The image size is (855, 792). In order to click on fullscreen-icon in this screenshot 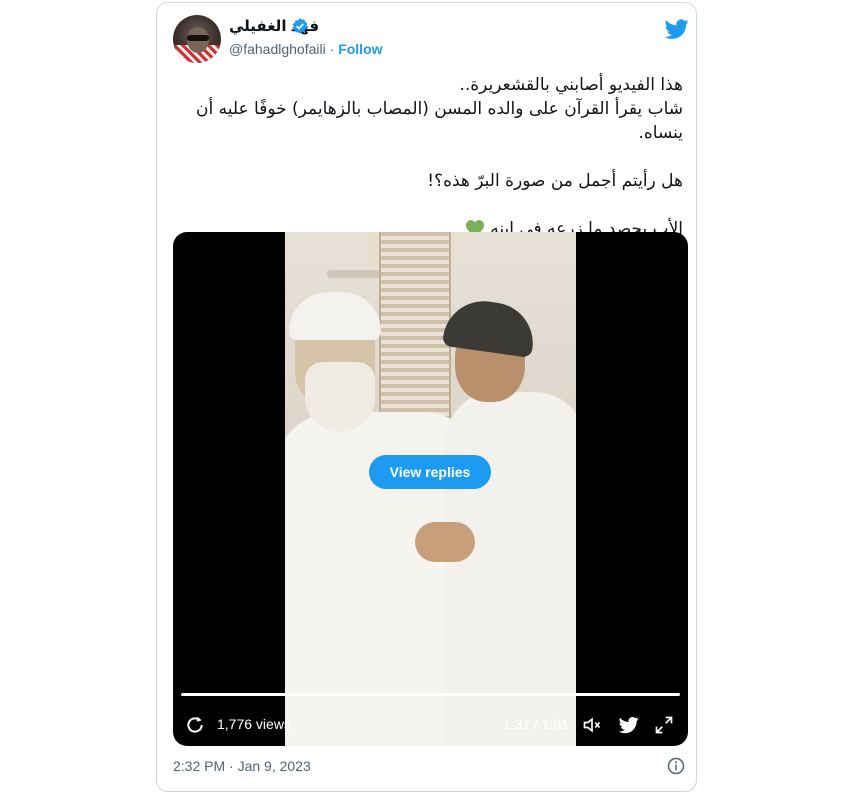, I will do `click(664, 725)`.